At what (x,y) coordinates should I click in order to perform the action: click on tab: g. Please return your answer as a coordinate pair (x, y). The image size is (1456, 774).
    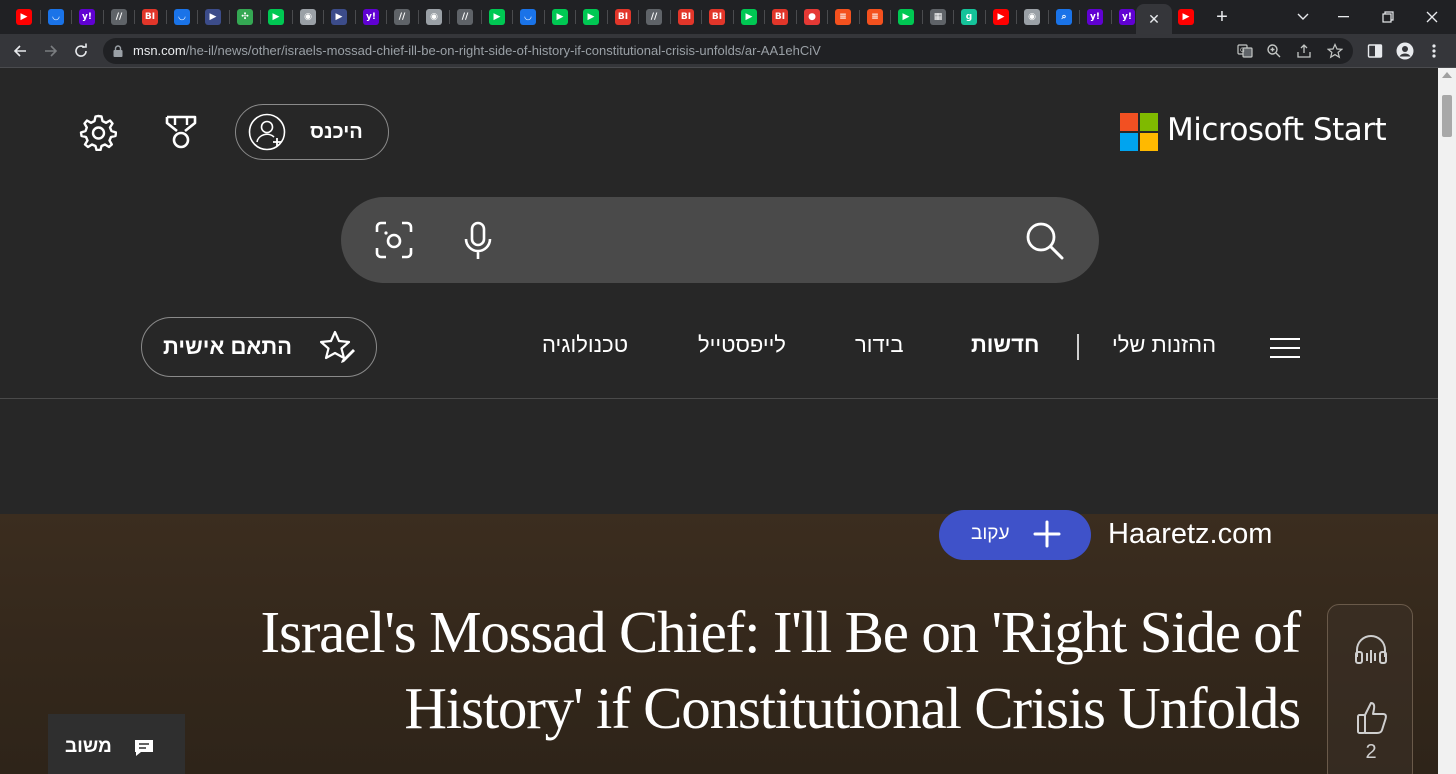
    Looking at the image, I should click on (969, 17).